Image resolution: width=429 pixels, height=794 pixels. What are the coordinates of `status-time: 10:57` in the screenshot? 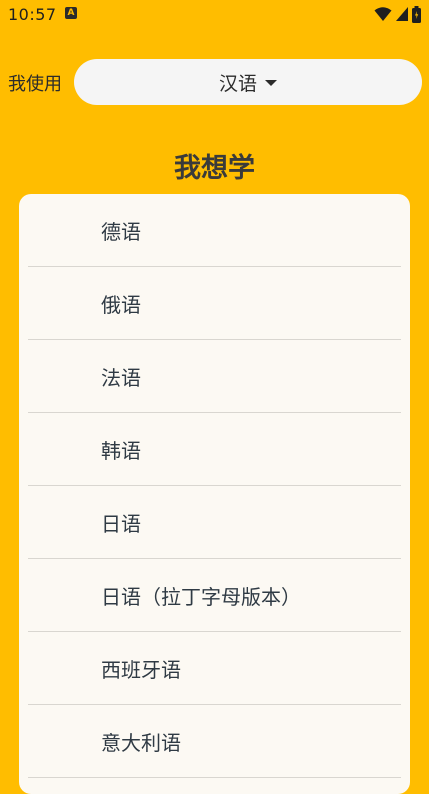 It's located at (32, 14).